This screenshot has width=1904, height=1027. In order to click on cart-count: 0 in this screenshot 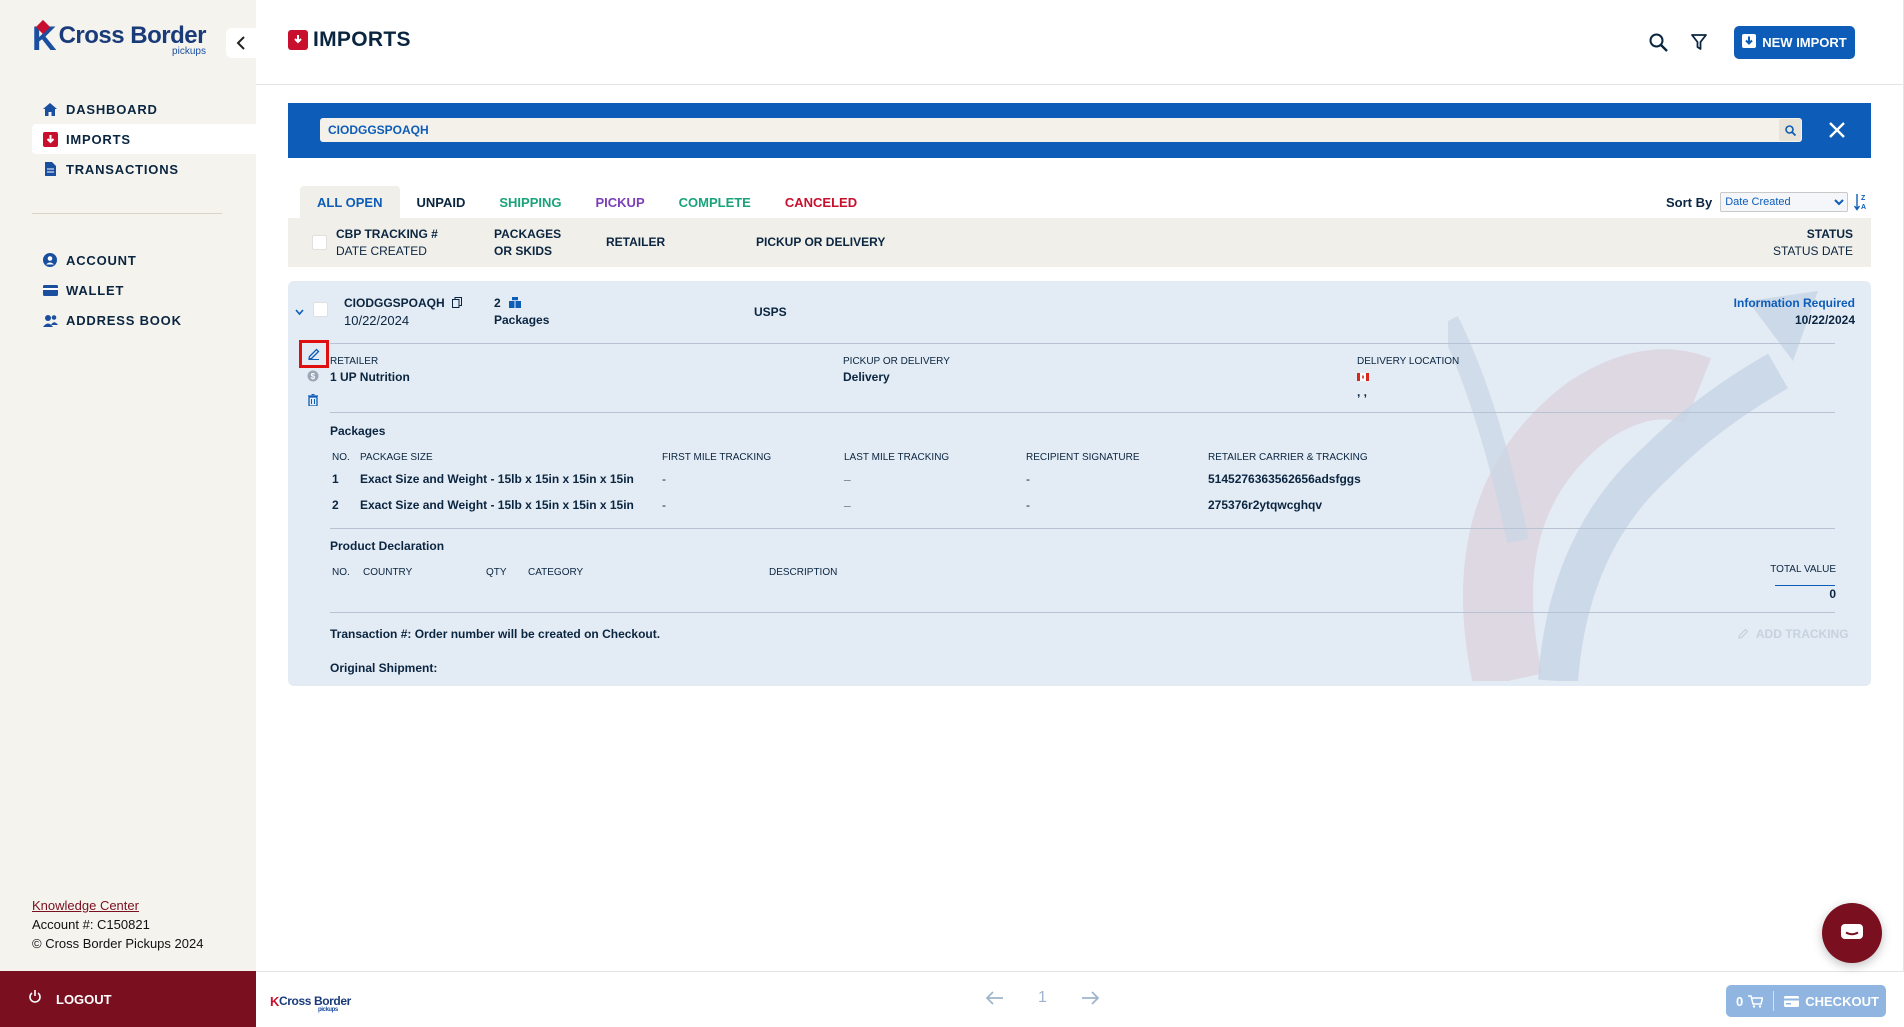, I will do `click(1740, 1001)`.